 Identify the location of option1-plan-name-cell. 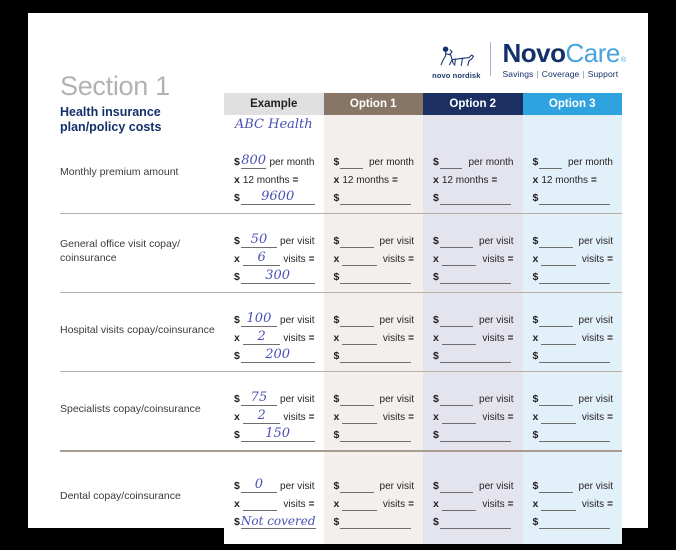
(373, 128).